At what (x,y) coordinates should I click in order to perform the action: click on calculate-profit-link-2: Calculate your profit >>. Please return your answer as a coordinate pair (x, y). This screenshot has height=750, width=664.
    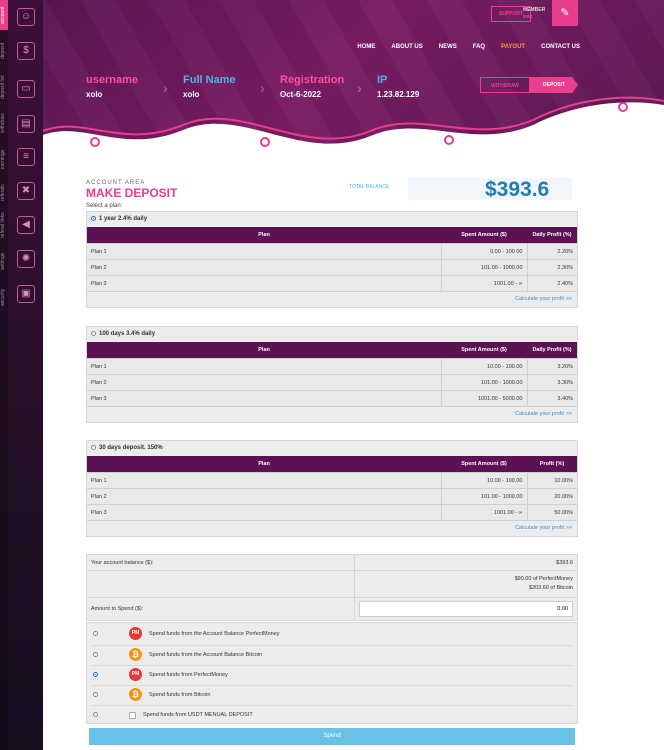
    Looking at the image, I should click on (332, 414).